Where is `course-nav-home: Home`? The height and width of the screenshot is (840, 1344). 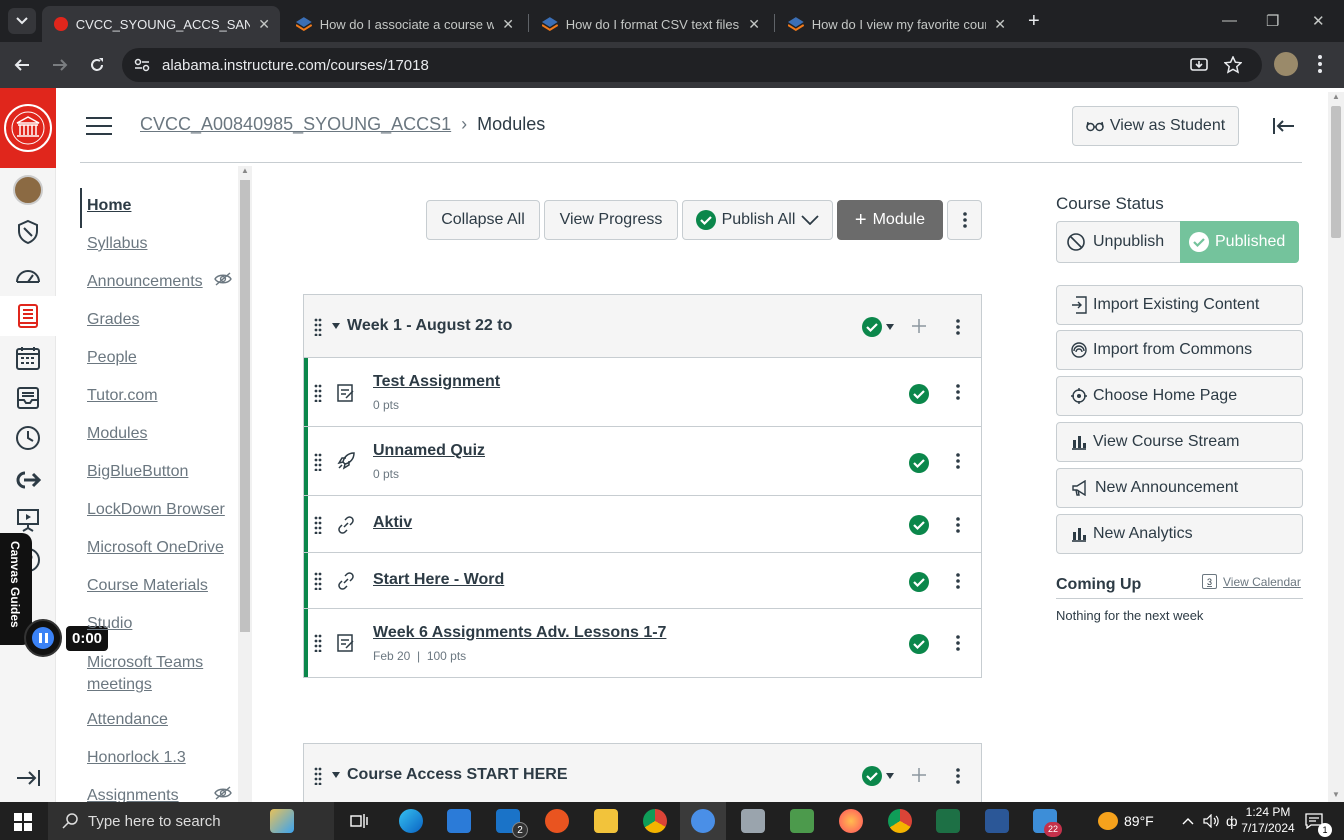
course-nav-home: Home is located at coordinates (109, 206).